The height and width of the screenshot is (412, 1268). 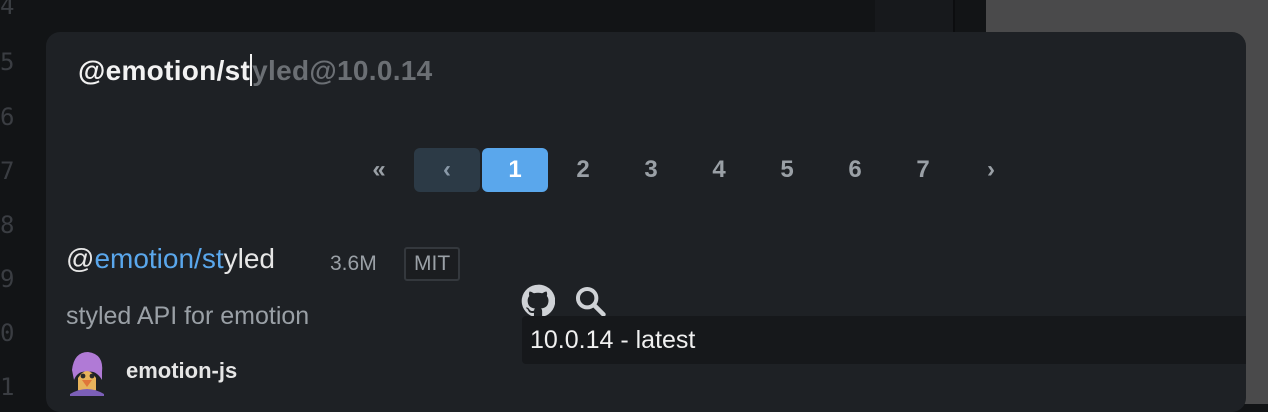 What do you see at coordinates (7, 117) in the screenshot?
I see `line-number: 6` at bounding box center [7, 117].